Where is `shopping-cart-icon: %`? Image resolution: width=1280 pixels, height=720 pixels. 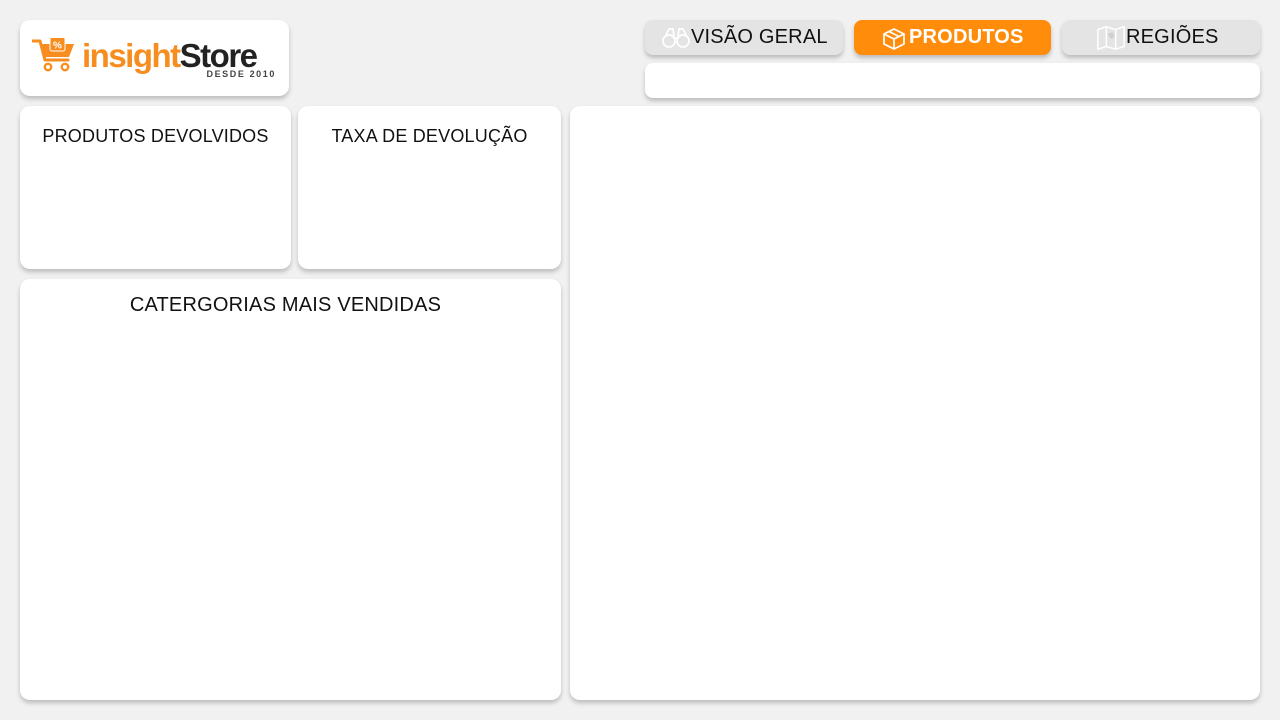 shopping-cart-icon: % is located at coordinates (53, 55).